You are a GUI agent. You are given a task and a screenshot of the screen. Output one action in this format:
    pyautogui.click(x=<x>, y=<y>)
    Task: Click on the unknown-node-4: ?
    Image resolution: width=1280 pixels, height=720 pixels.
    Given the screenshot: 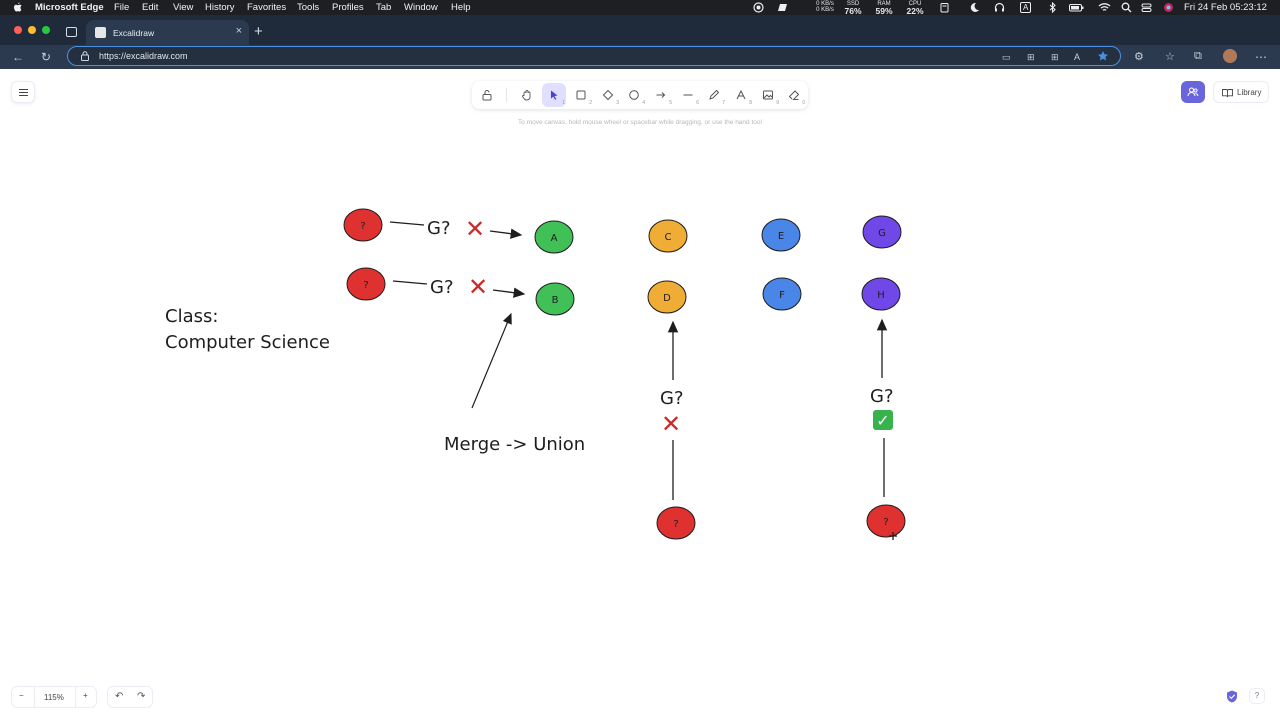 What is the action you would take?
    pyautogui.click(x=886, y=521)
    